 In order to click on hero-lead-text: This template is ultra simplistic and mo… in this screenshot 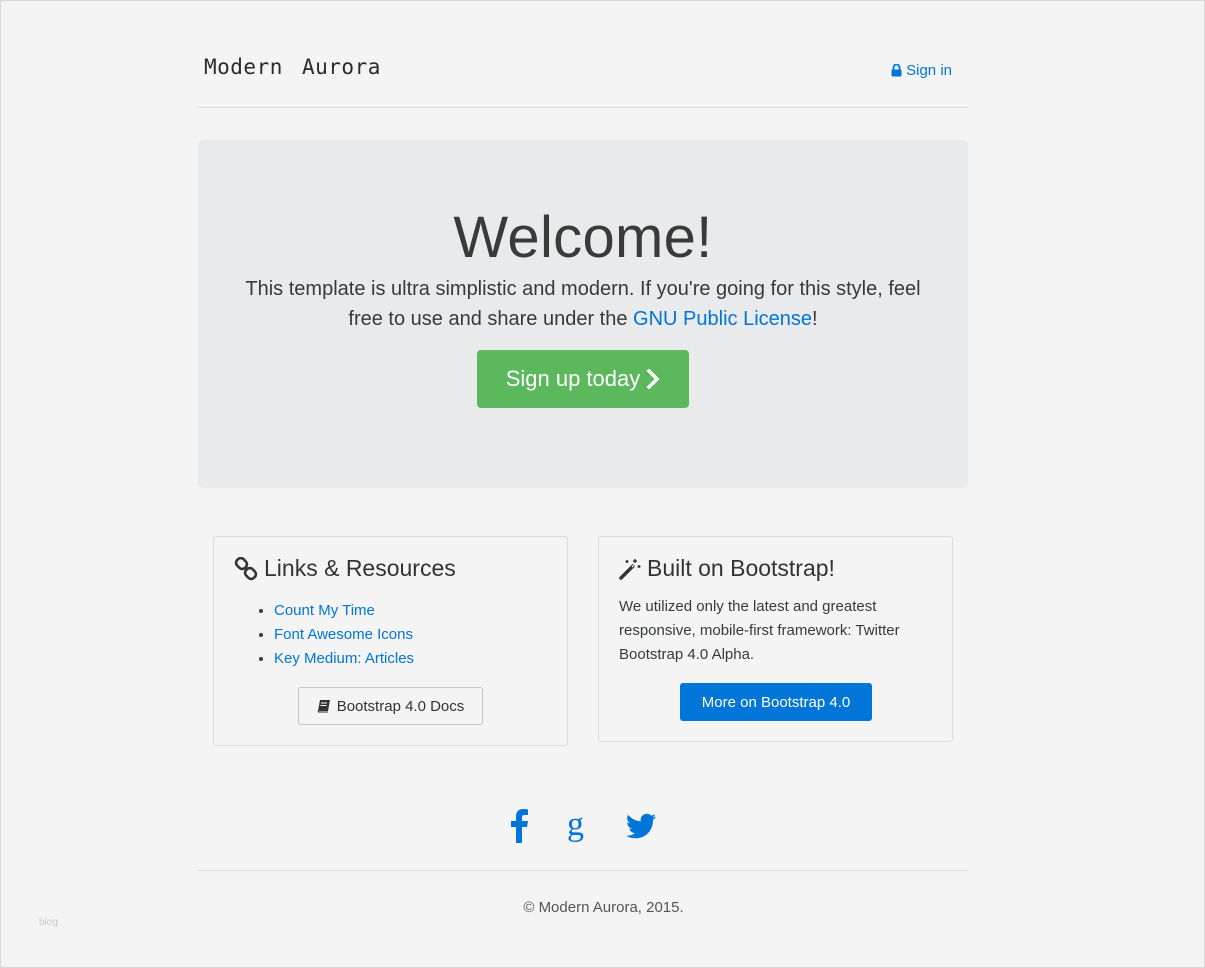, I will do `click(583, 304)`.